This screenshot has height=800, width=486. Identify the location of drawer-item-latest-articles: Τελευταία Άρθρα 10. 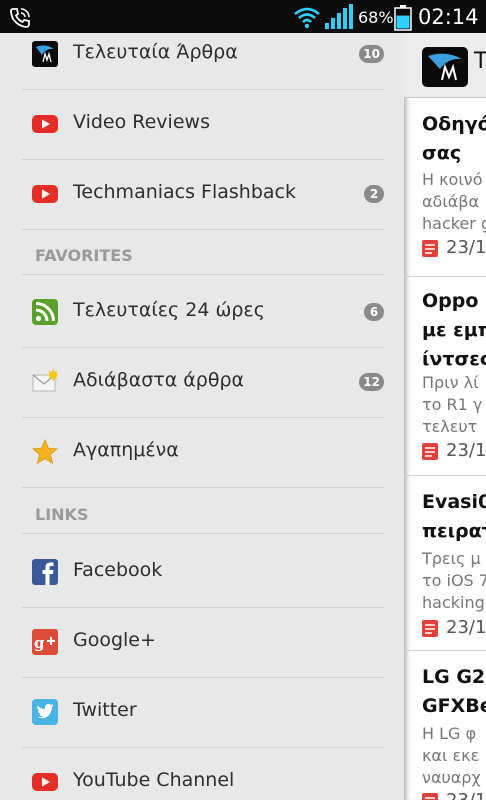
(203, 61).